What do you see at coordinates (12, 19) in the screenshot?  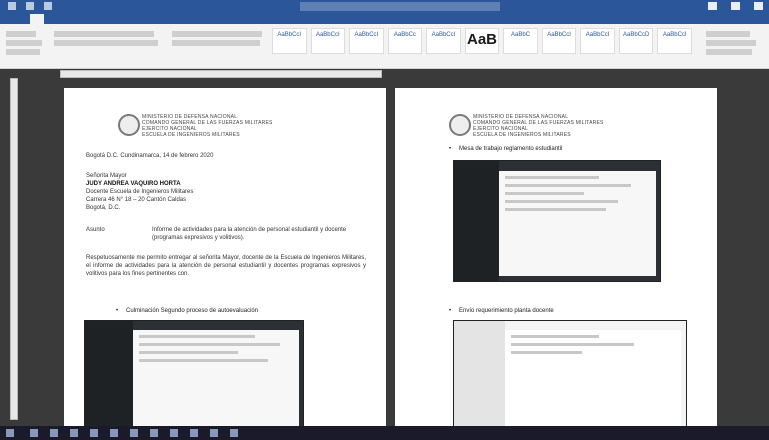 I see `tab-file` at bounding box center [12, 19].